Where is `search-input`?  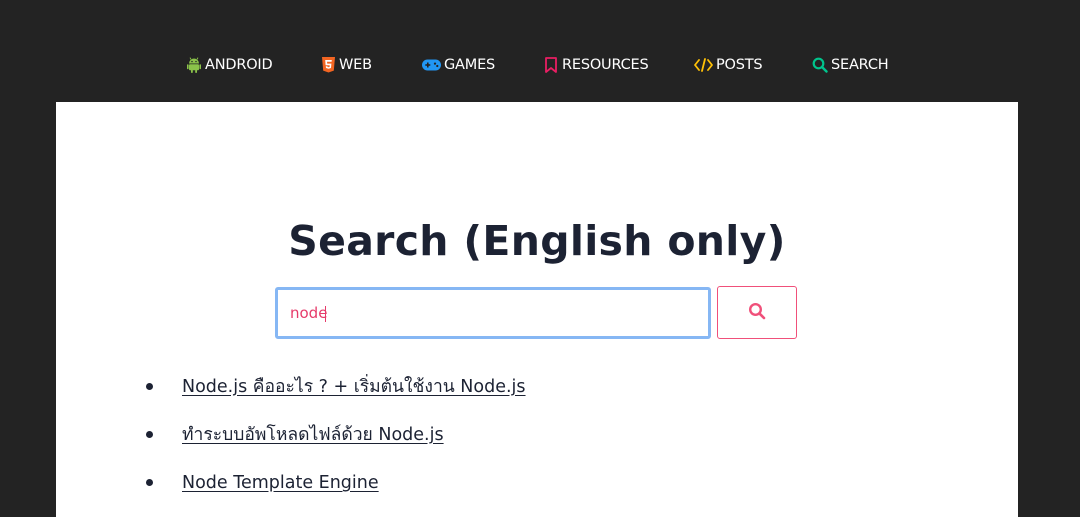 search-input is located at coordinates (493, 313).